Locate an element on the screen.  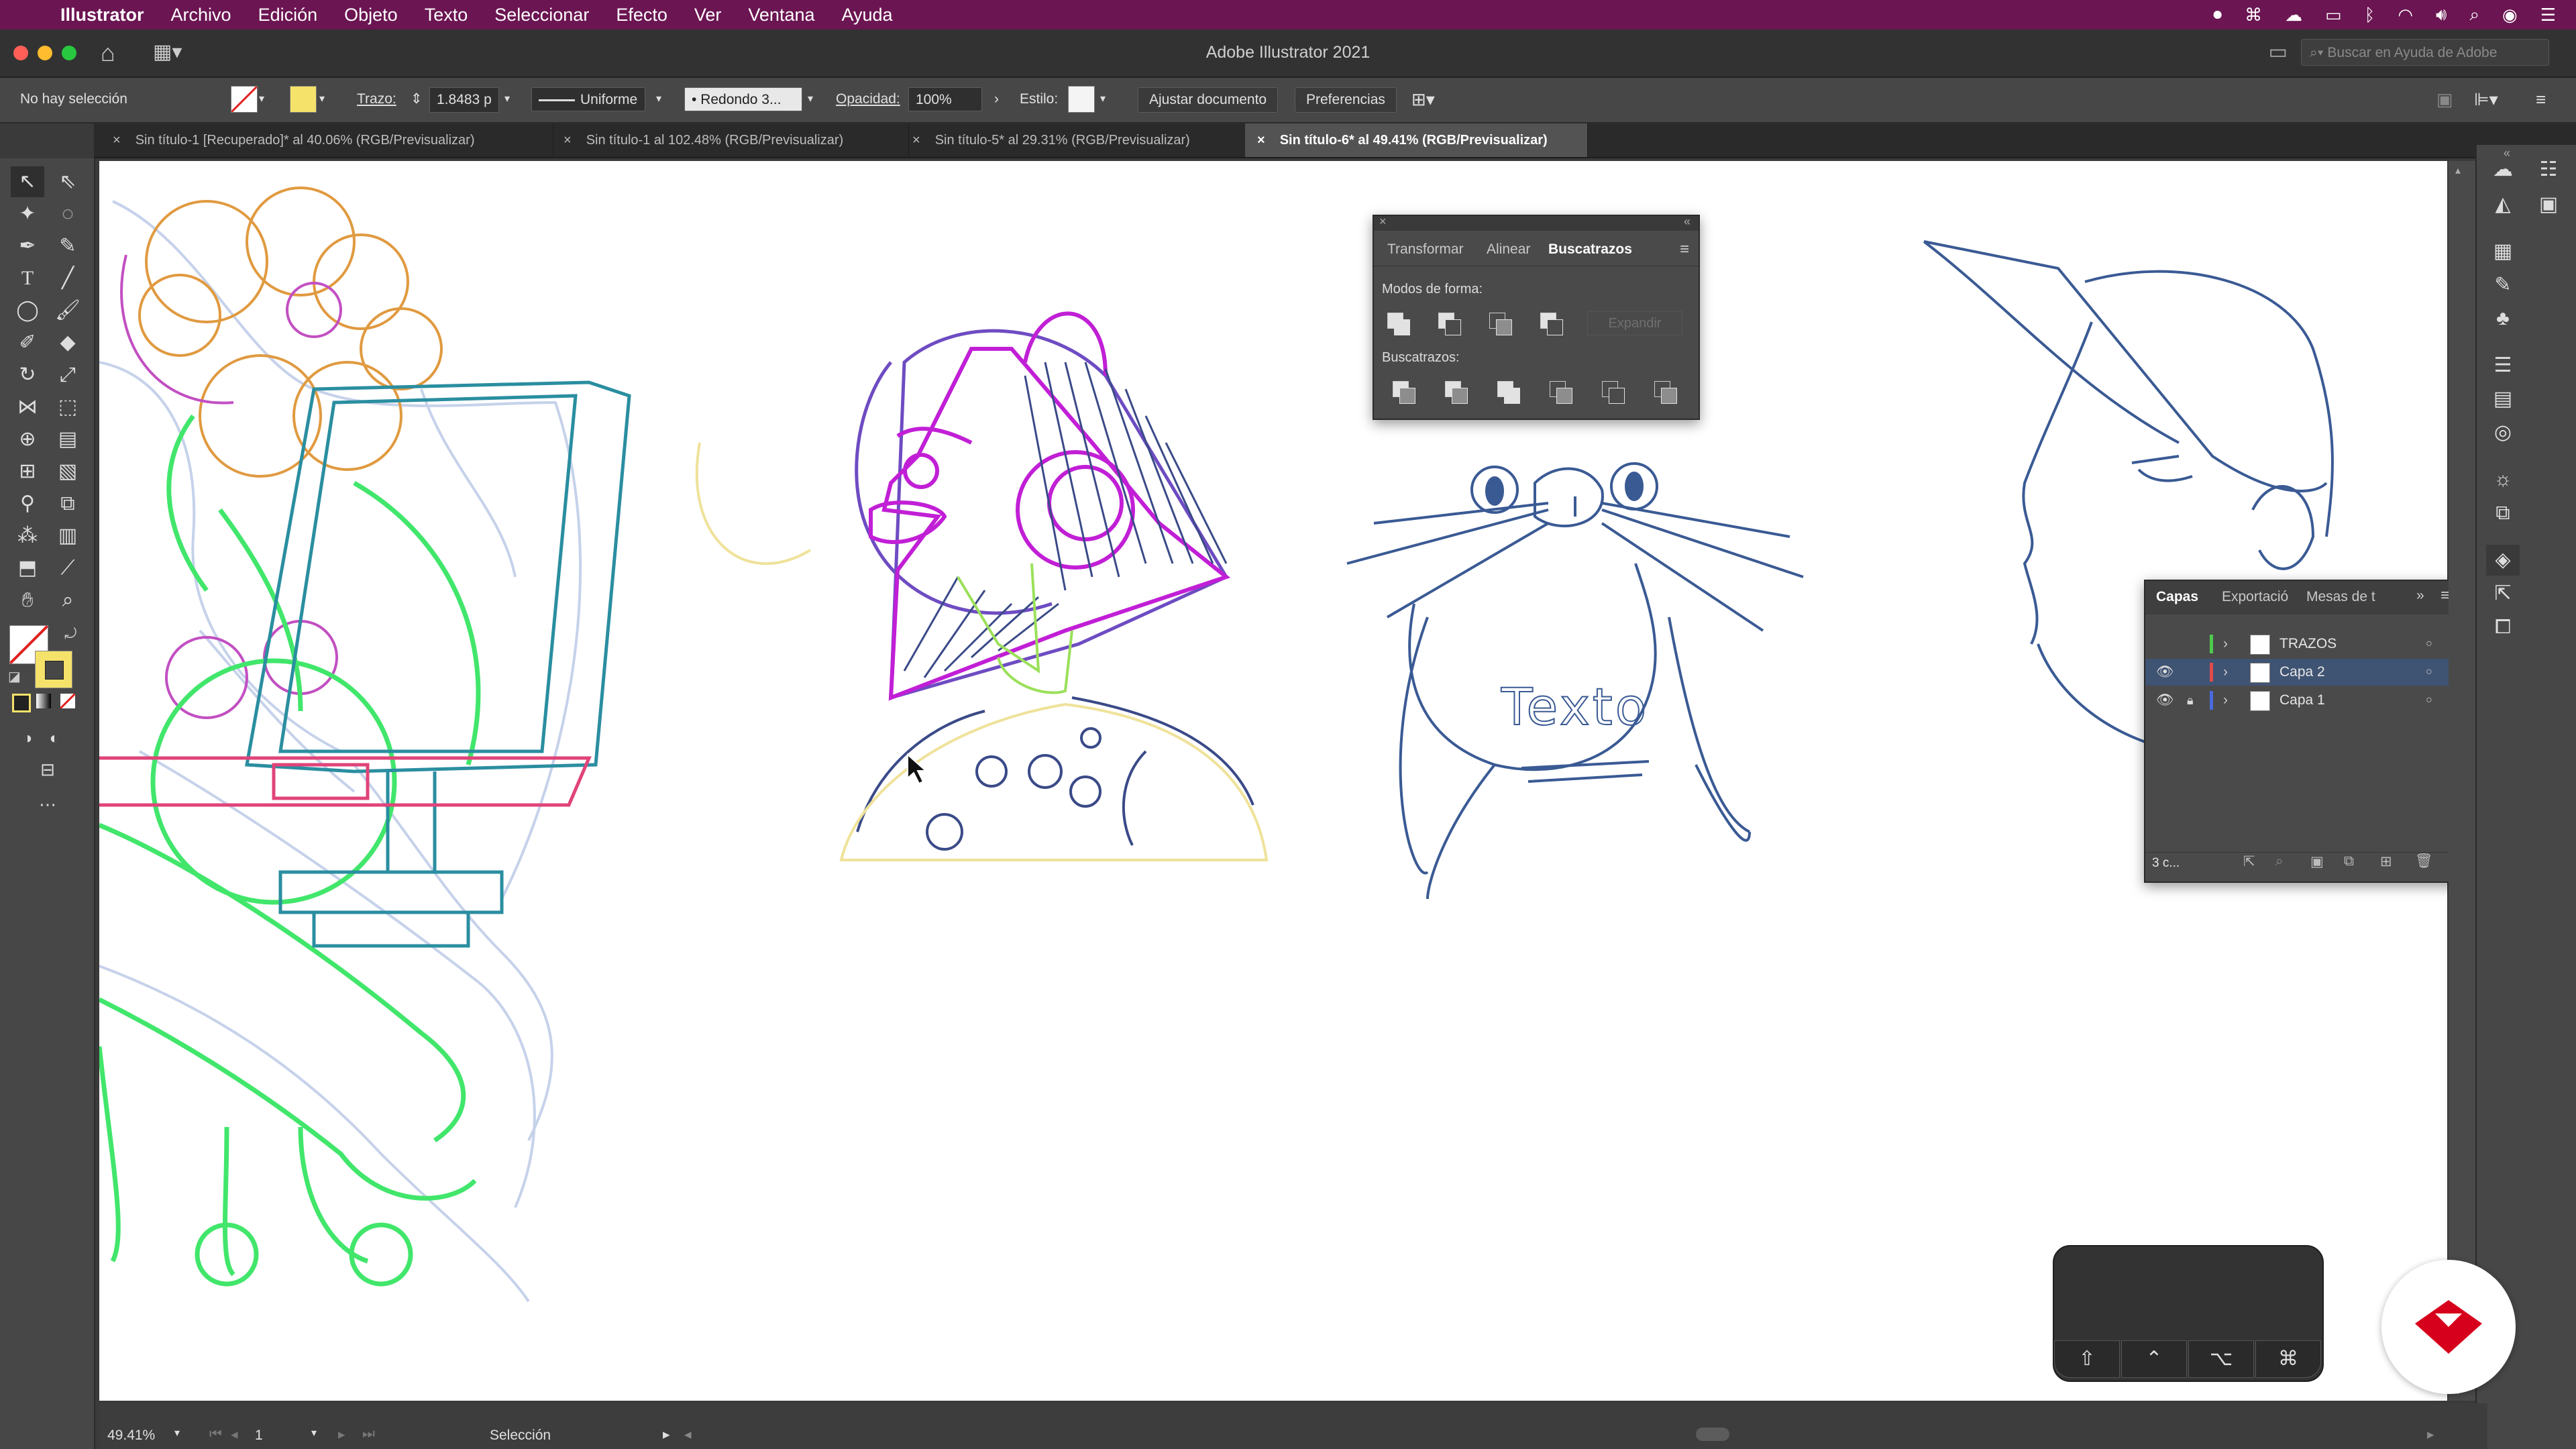
selection-tool-icon: ↖ is located at coordinates (27, 181).